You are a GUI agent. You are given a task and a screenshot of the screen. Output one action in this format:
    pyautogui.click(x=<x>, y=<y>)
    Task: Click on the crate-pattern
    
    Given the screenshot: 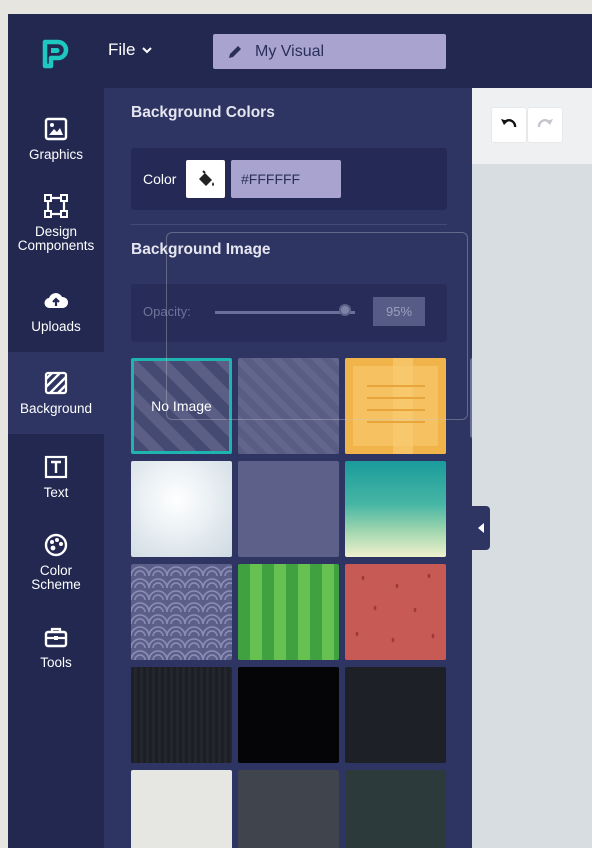 What is the action you would take?
    pyautogui.click(x=395, y=406)
    